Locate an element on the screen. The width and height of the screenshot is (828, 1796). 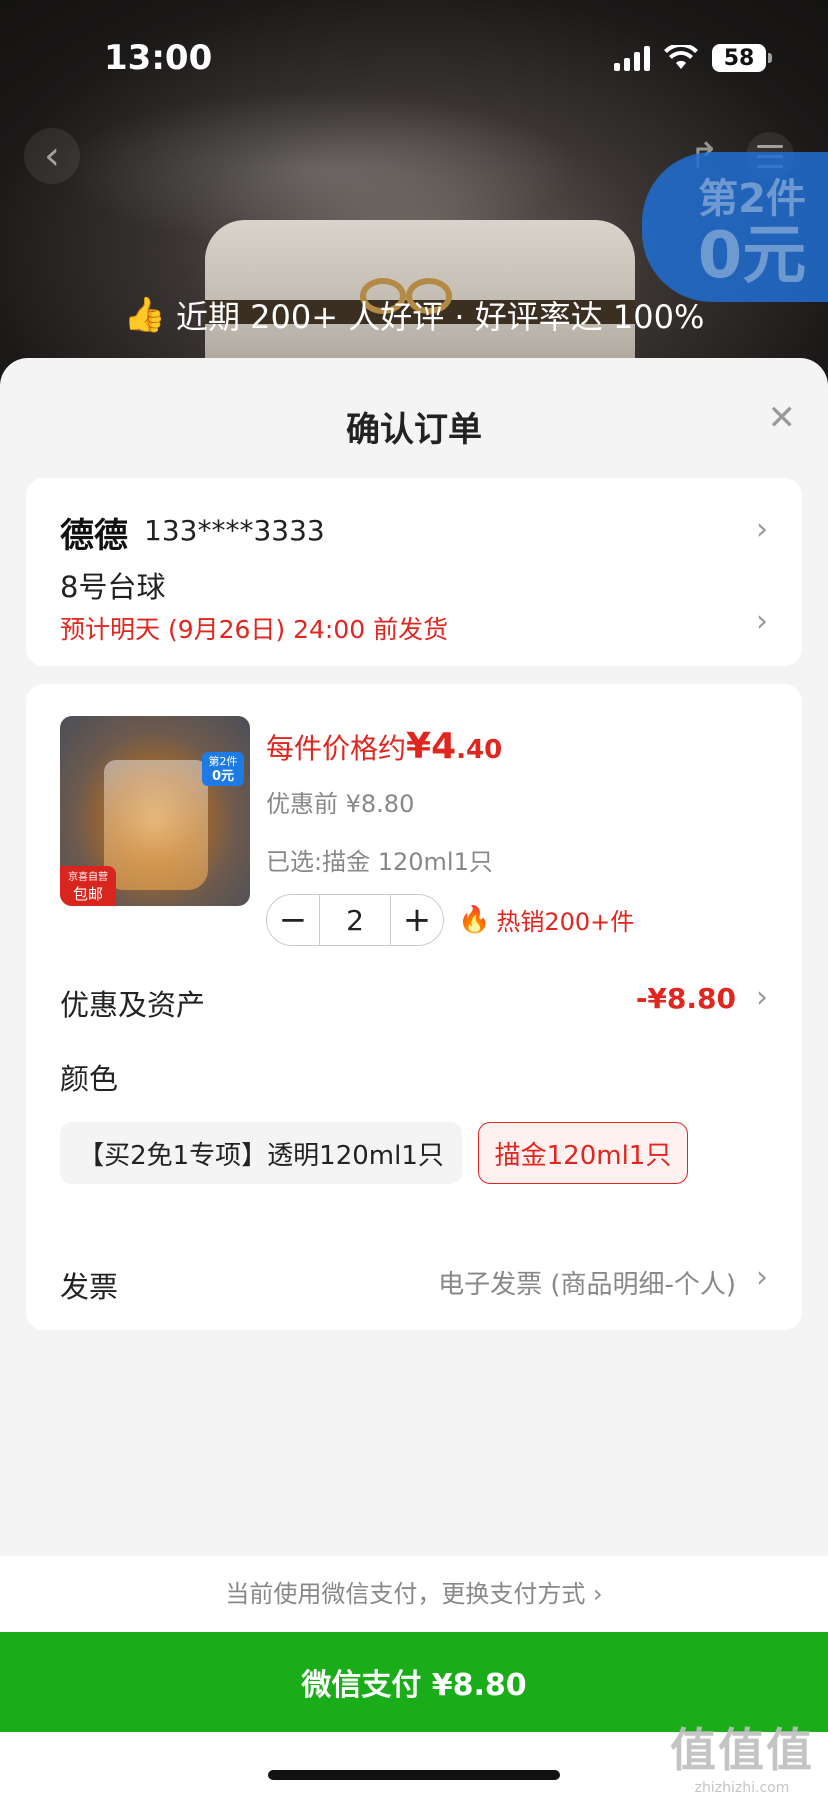
decrease-button: − is located at coordinates (293, 920).